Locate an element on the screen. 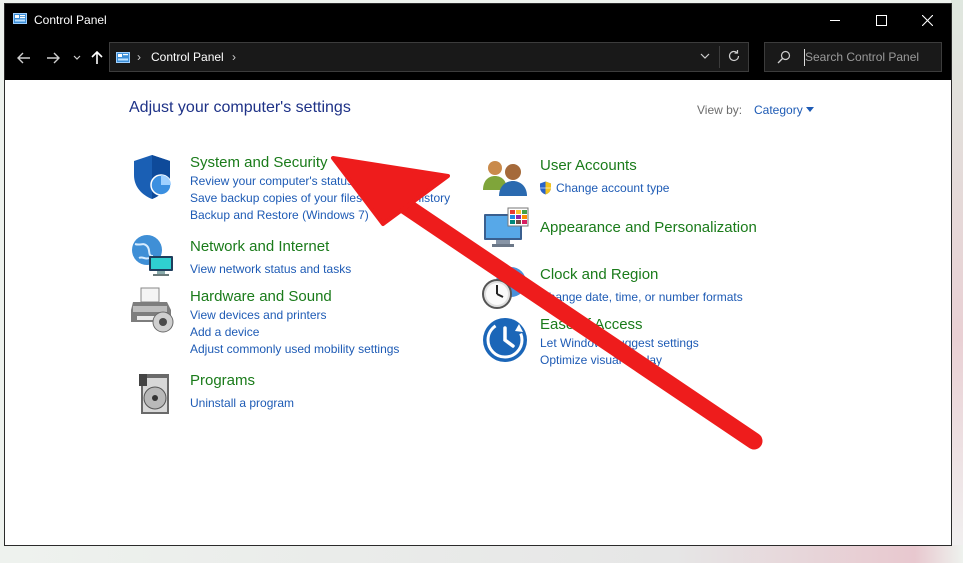 This screenshot has width=963, height=563. back-button is located at coordinates (24, 58).